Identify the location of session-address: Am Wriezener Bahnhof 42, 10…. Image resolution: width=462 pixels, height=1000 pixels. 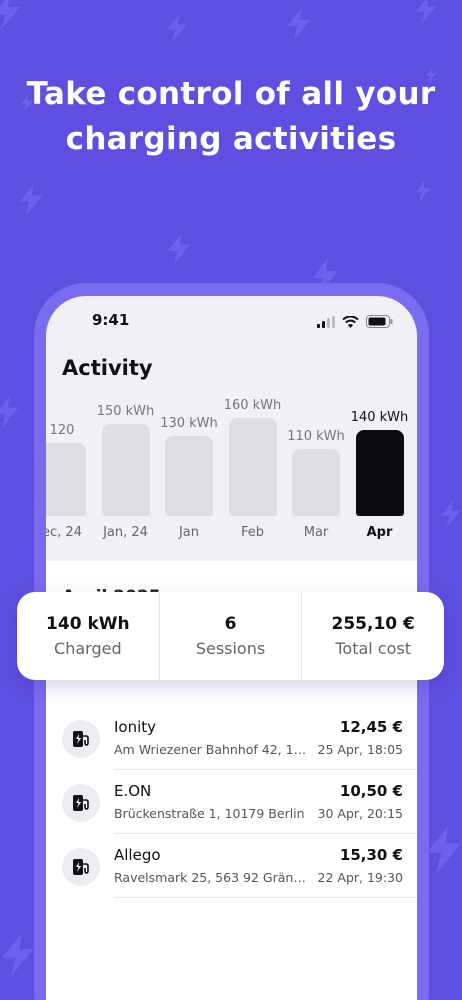
(212, 749).